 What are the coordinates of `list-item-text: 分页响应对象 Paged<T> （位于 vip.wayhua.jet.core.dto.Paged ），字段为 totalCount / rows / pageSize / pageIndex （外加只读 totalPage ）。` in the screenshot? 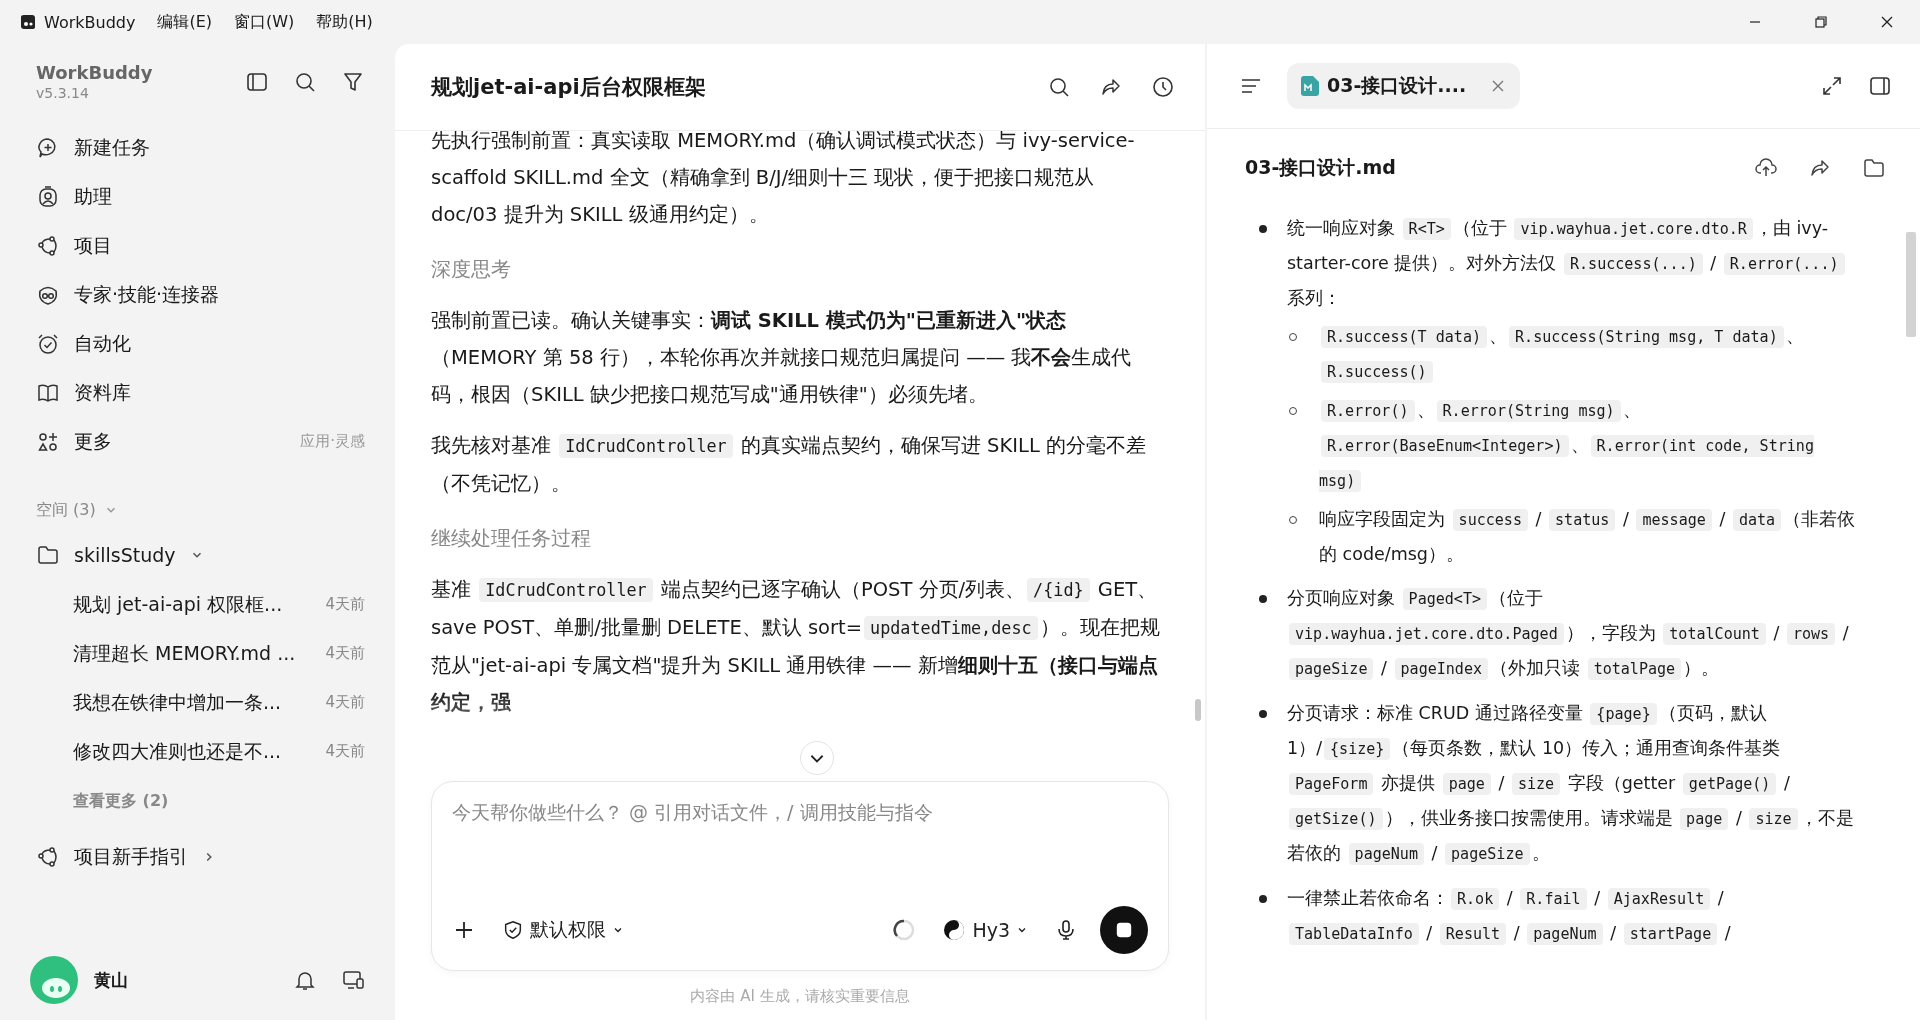 It's located at (1568, 634).